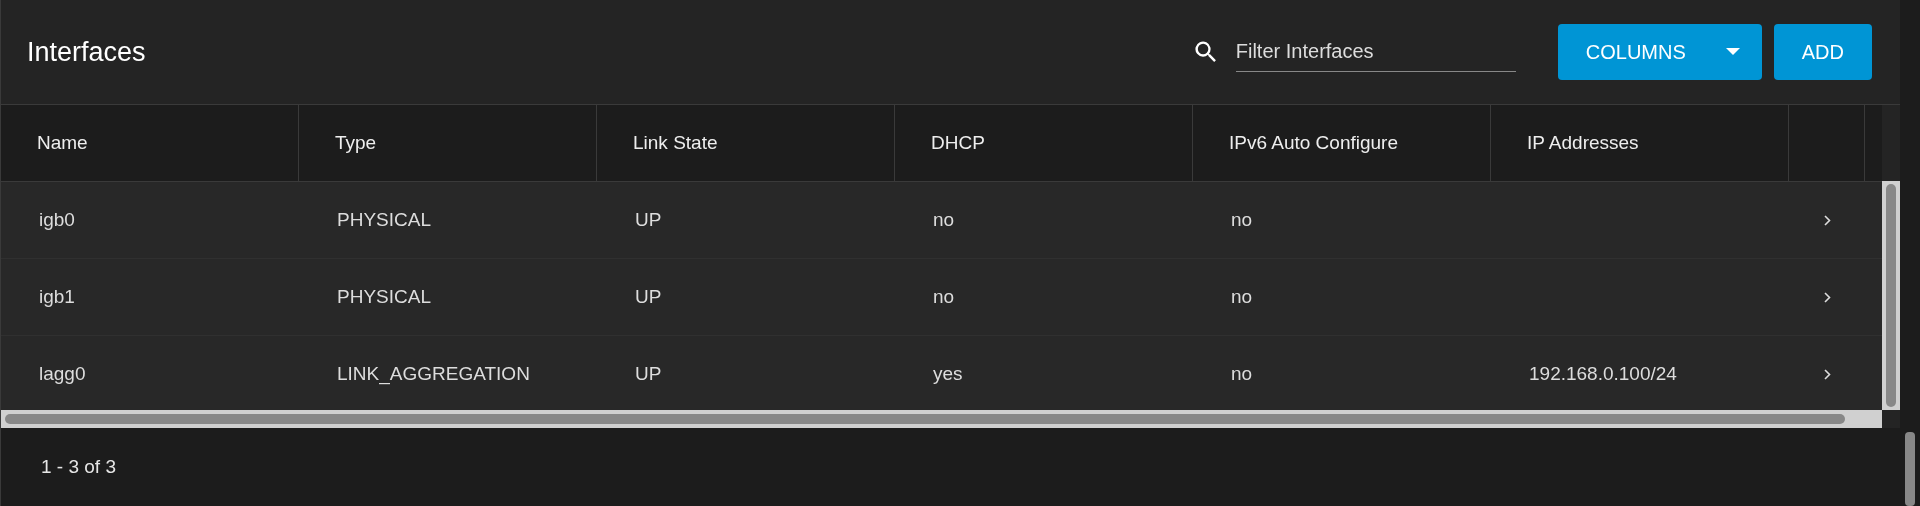 This screenshot has width=1920, height=506. I want to click on table-cell: LINK_AGGREGATION, so click(433, 374).